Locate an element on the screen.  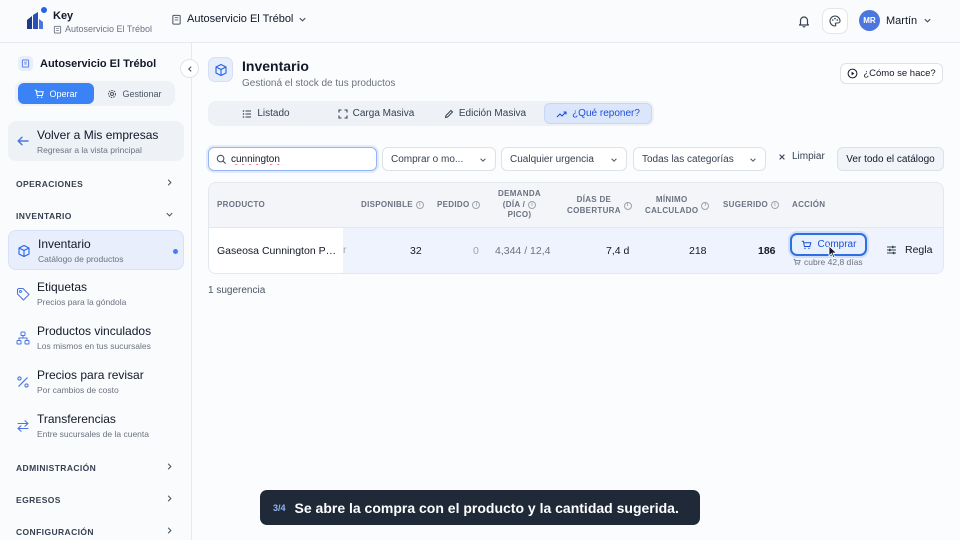
col-pedido: PEDIDO i is located at coordinates (459, 205).